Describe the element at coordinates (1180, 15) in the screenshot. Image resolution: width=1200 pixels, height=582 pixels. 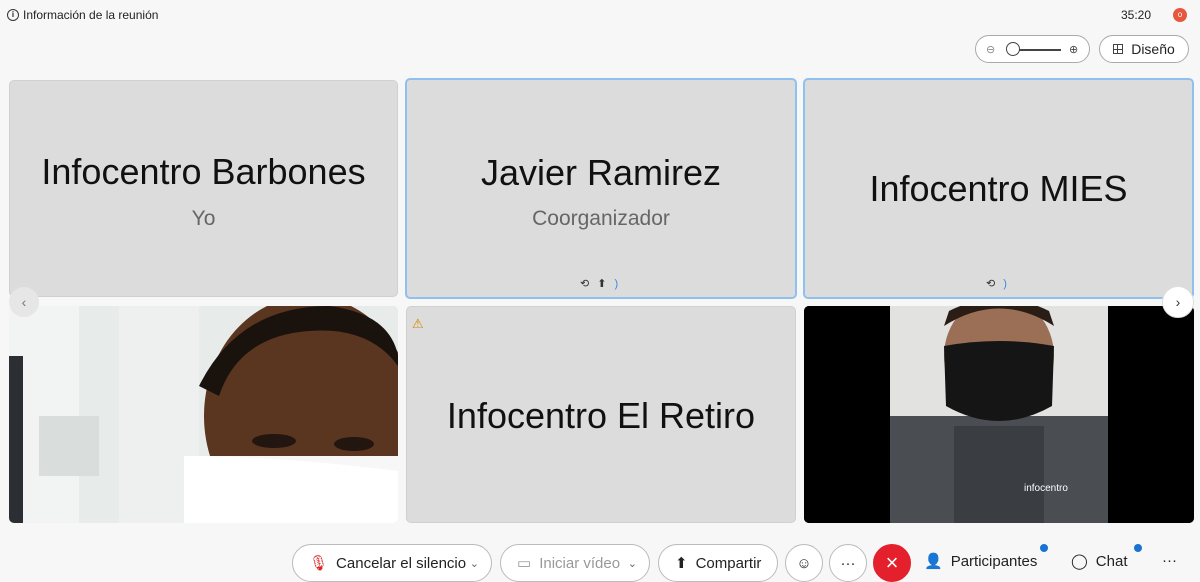
I see `recording-icon: o` at that location.